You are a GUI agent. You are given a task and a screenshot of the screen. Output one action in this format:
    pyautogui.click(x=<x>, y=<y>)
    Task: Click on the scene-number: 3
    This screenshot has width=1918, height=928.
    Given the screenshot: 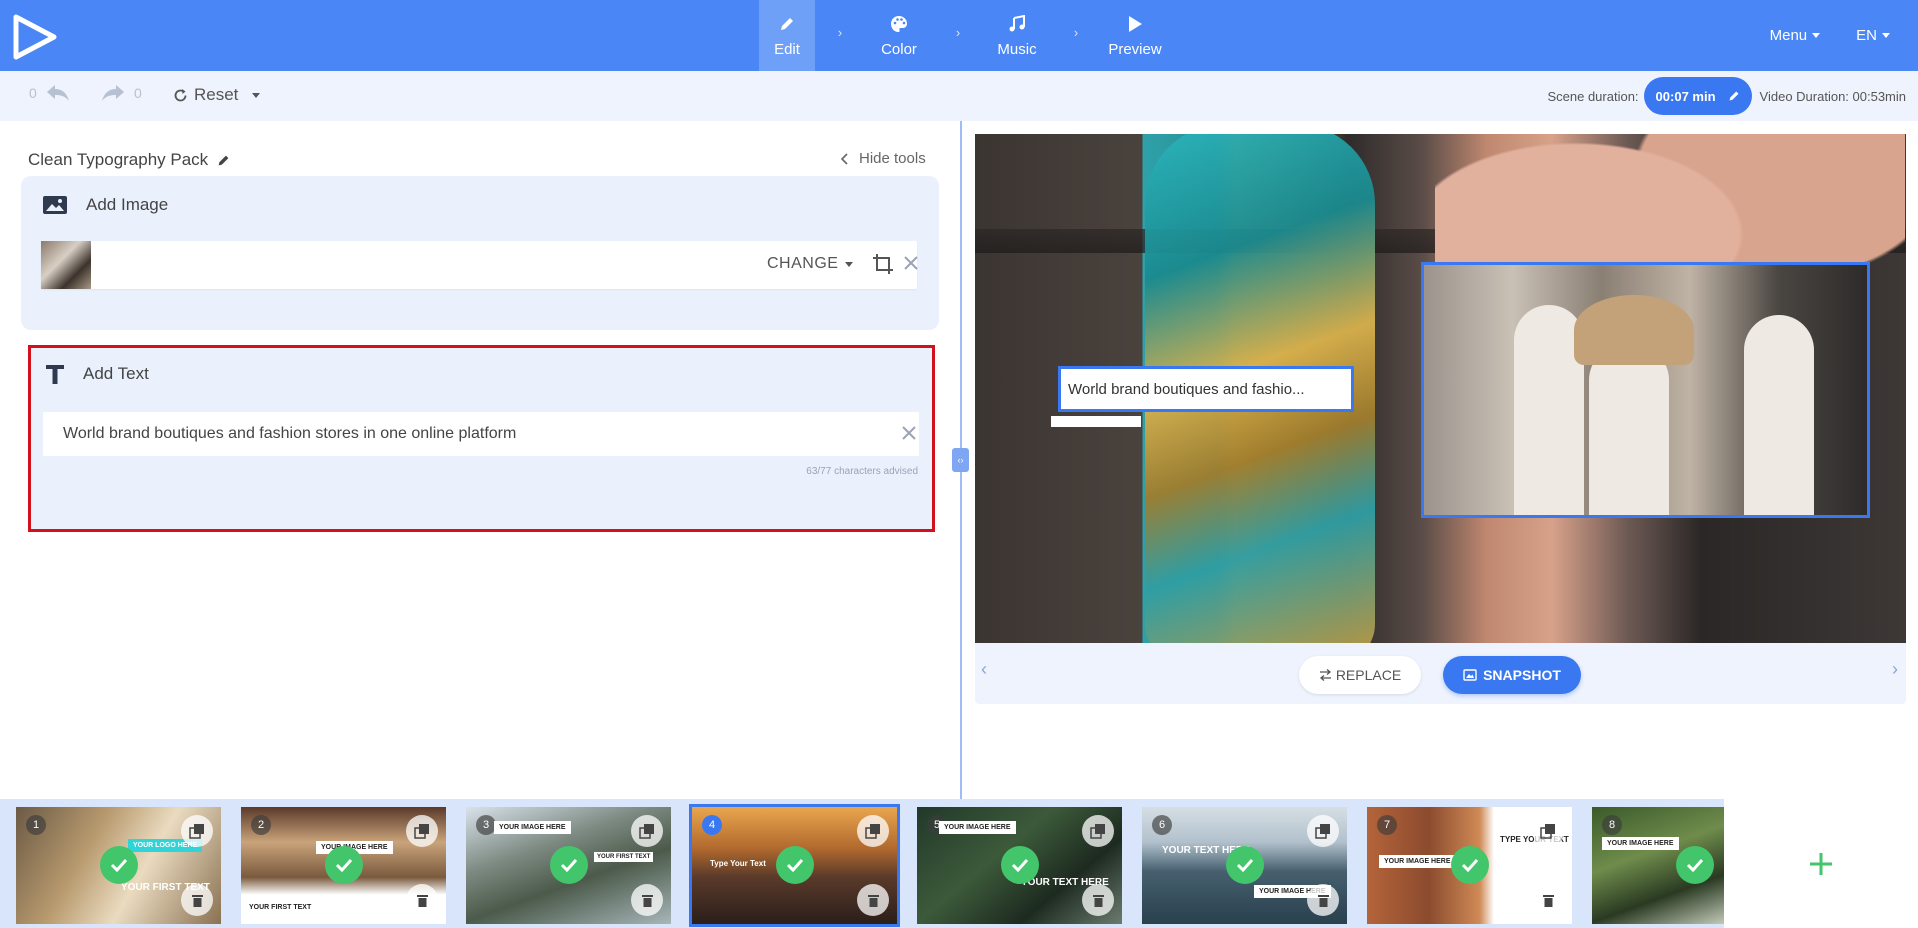 What is the action you would take?
    pyautogui.click(x=486, y=825)
    